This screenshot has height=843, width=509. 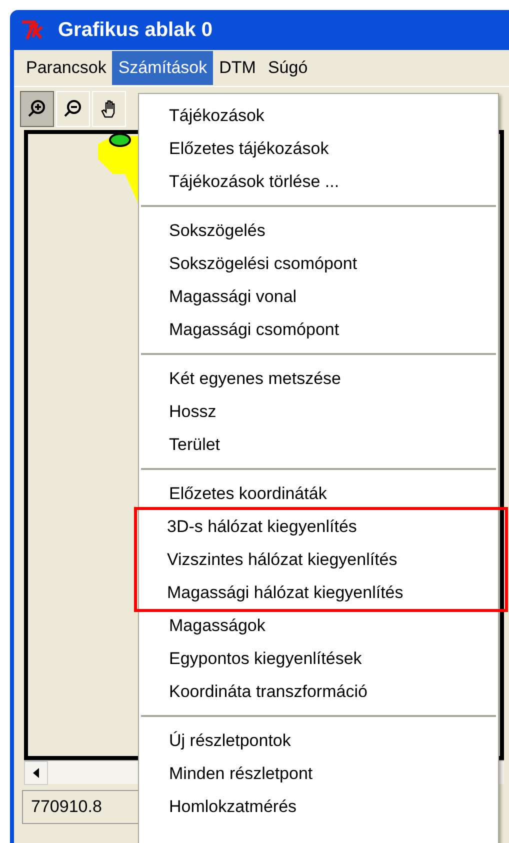 I want to click on menu-item: Hossz, so click(x=318, y=411).